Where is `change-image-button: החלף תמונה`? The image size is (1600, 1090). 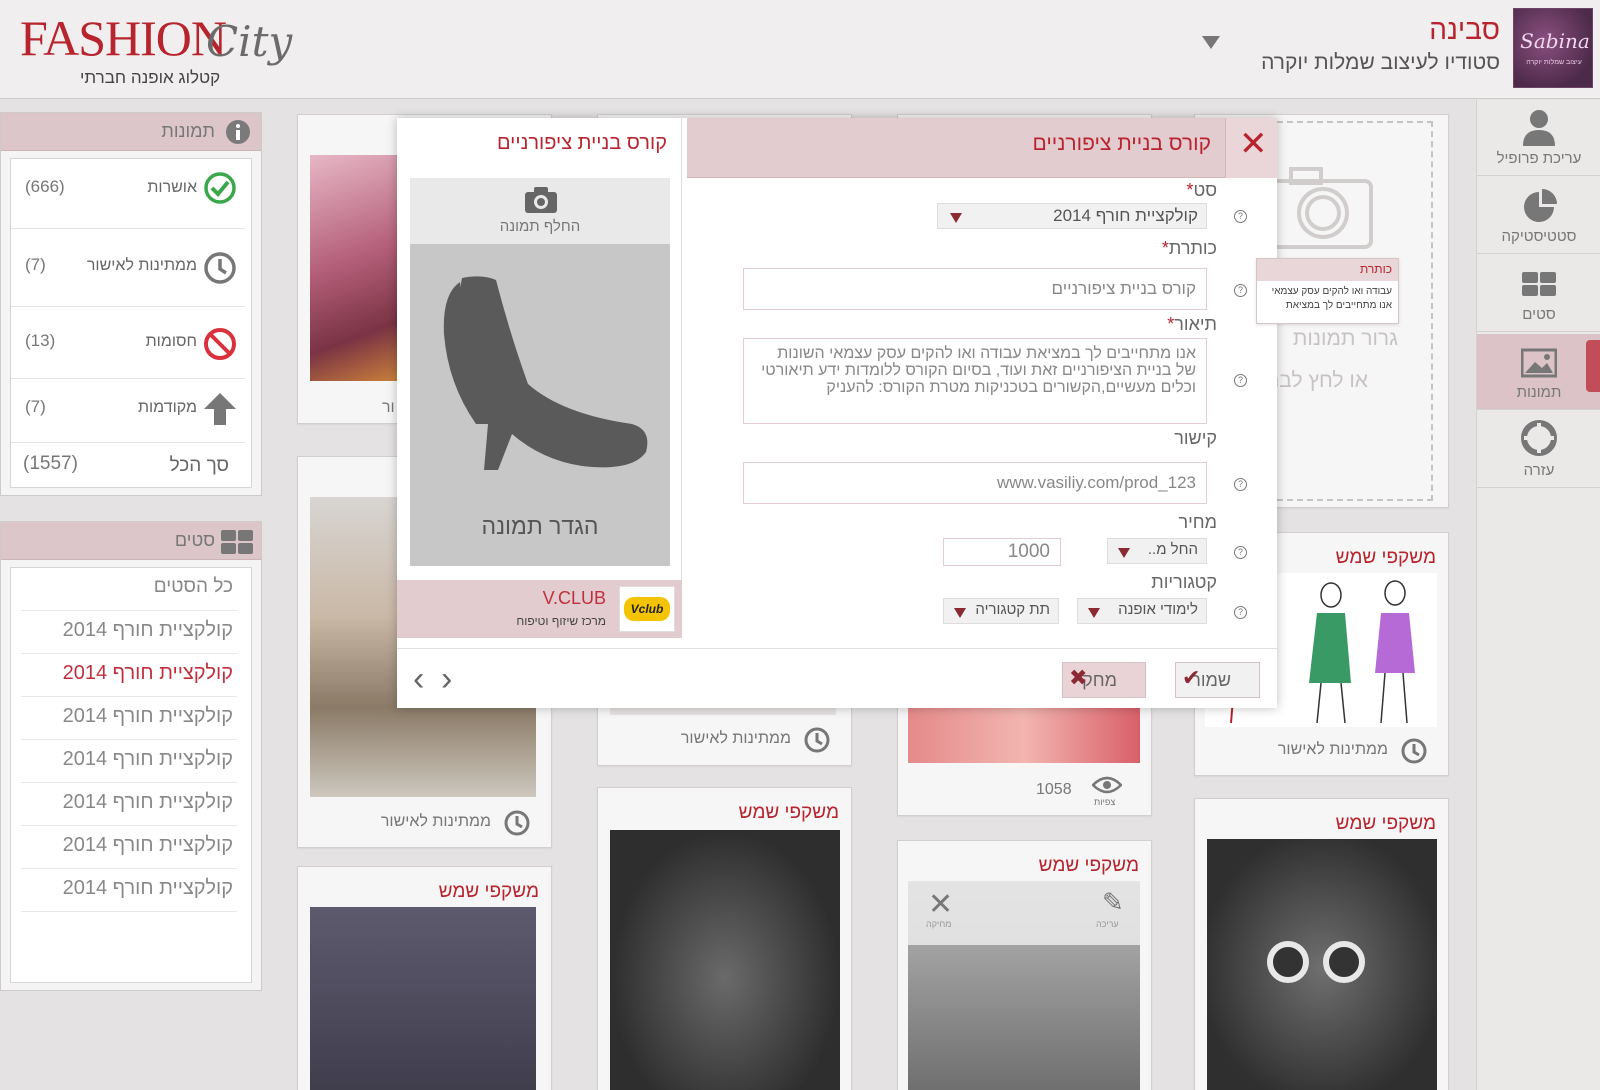
change-image-button: החלף תמונה is located at coordinates (540, 211).